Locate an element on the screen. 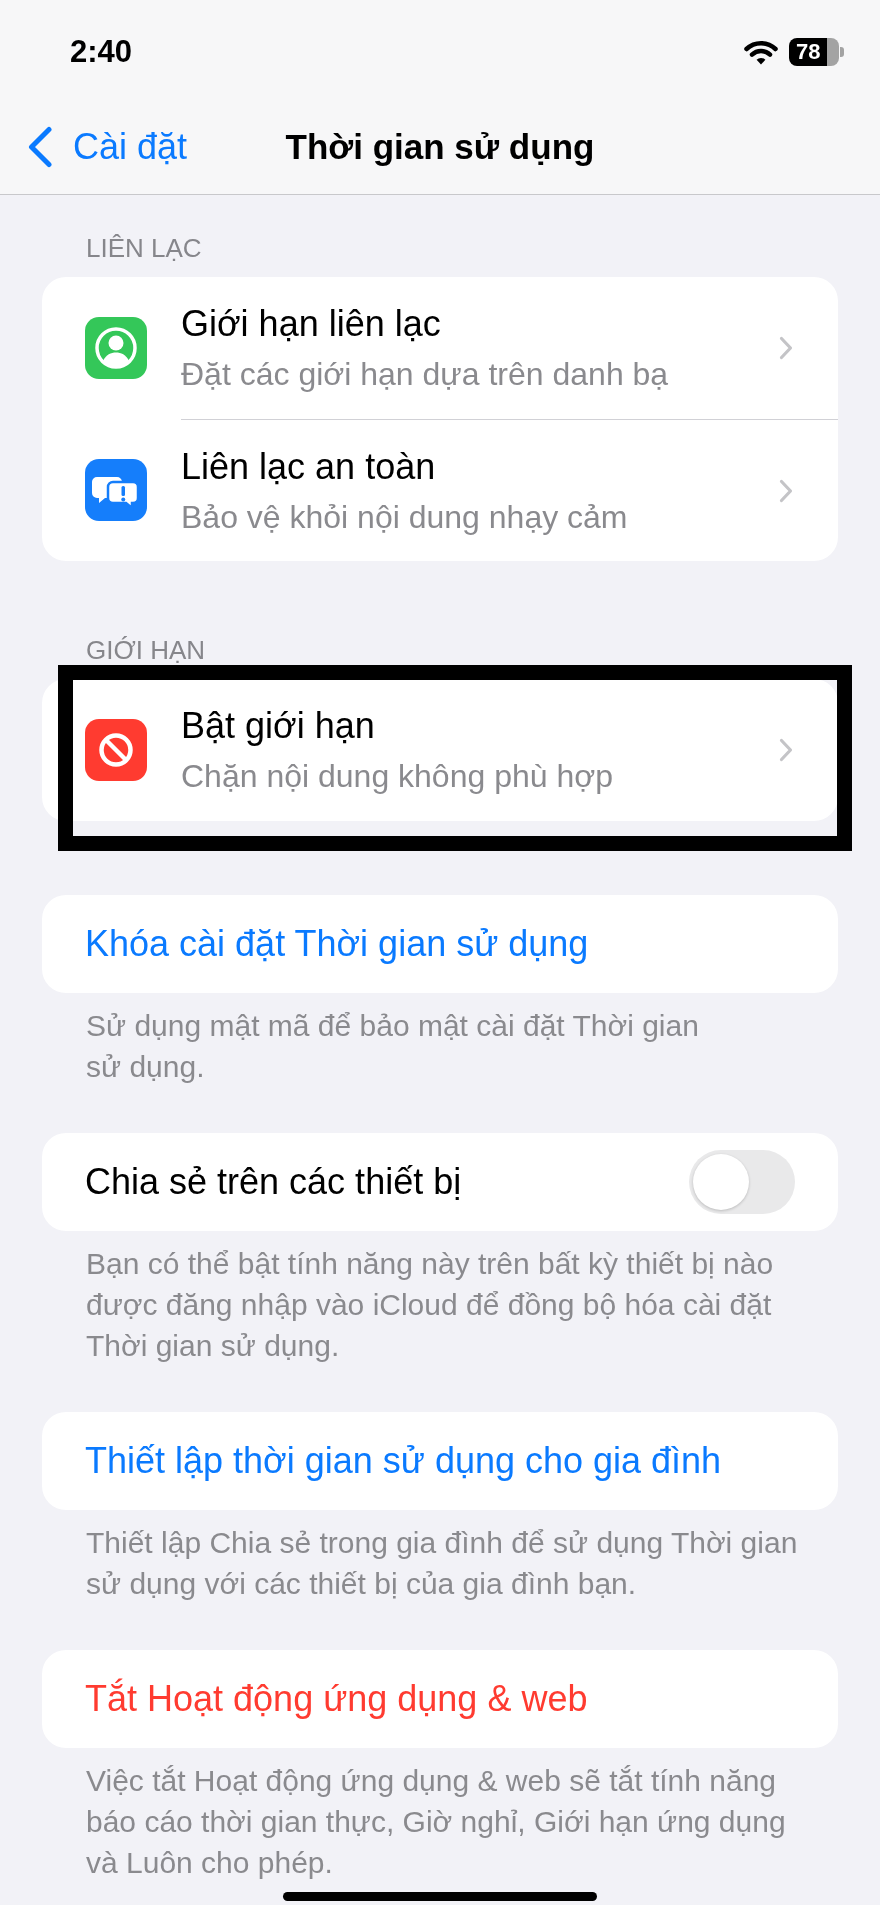 The image size is (880, 1905). settings-row: Giới hạn liên lạc Đặt các giới hạn dựa trên danh bạ is located at coordinates (440, 348).